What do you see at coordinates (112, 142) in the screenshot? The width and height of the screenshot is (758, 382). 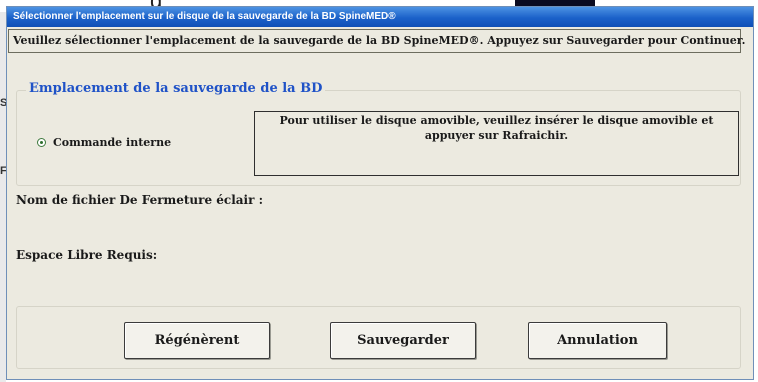 I see `internal-drive-label: Commande interne` at bounding box center [112, 142].